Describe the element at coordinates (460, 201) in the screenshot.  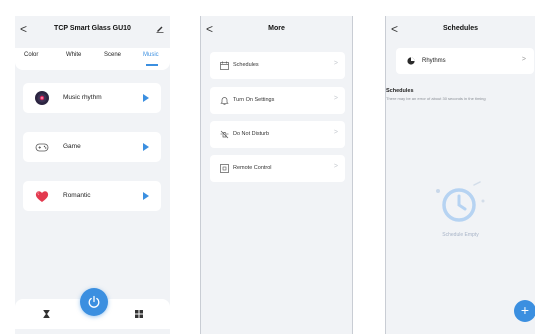
I see `empty-clock-icon` at that location.